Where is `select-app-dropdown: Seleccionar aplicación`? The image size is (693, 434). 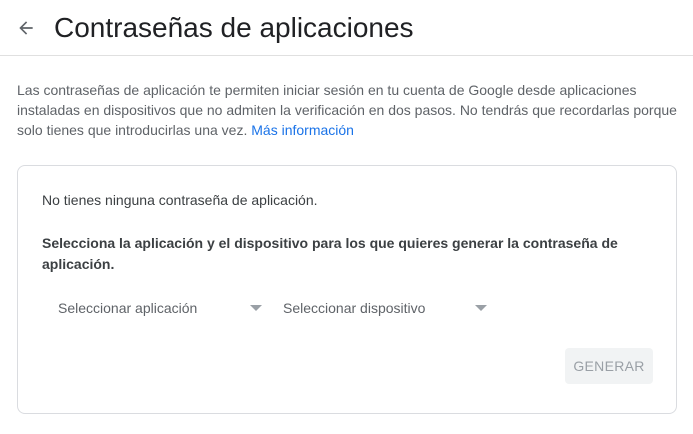 select-app-dropdown: Seleccionar aplicación is located at coordinates (161, 308).